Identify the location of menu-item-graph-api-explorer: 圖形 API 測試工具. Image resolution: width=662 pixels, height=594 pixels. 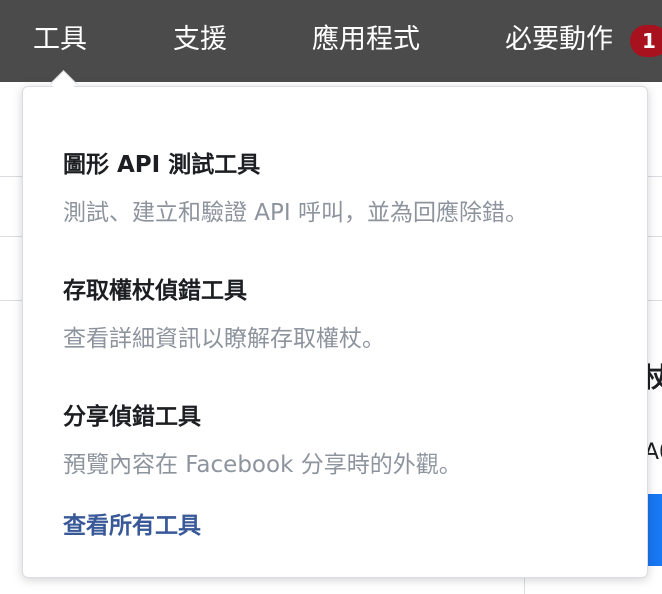
(161, 162).